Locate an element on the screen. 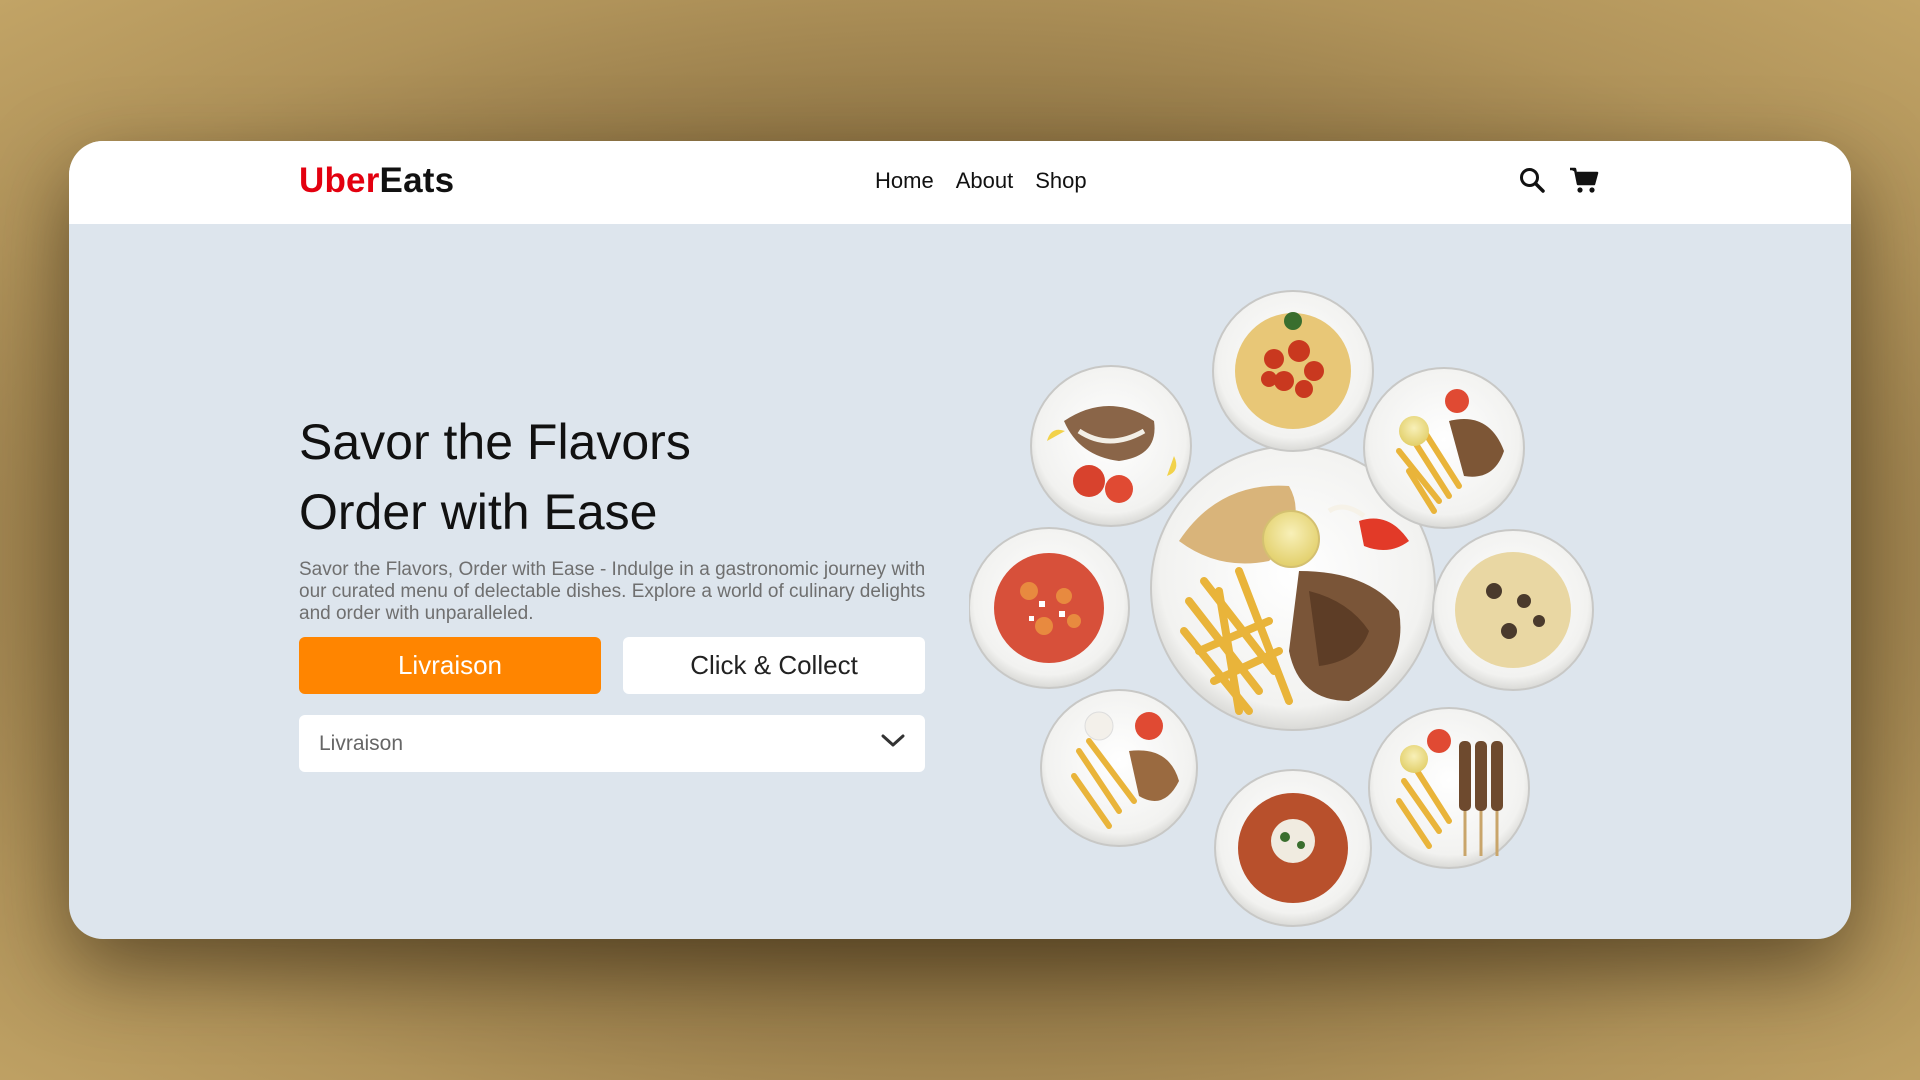 The image size is (1920, 1080). nav-links: Home About Shop is located at coordinates (981, 181).